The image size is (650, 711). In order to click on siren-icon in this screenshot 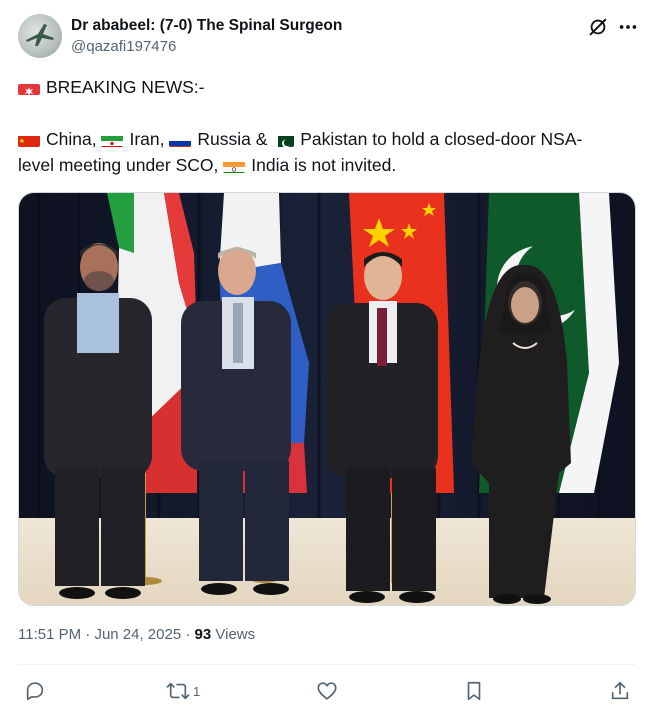, I will do `click(29, 87)`.